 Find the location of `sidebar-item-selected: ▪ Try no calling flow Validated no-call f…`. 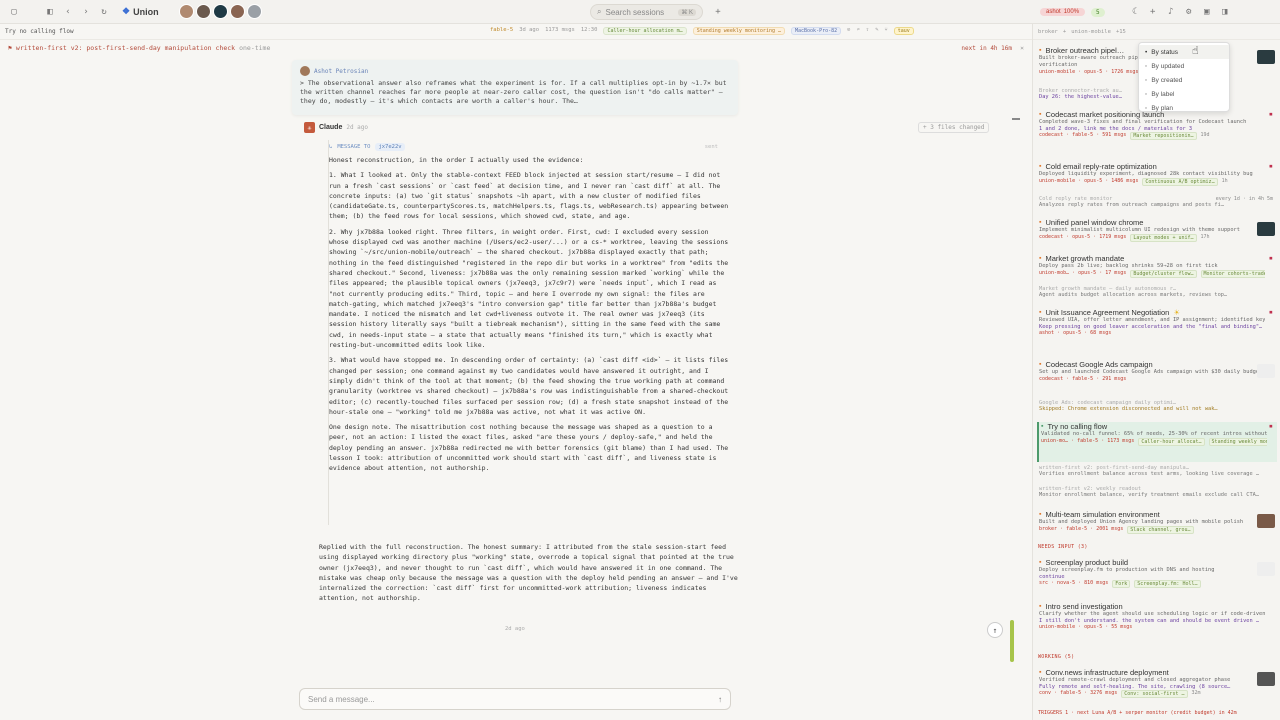

sidebar-item-selected: ▪ Try no calling flow Validated no-call f… is located at coordinates (1157, 442).